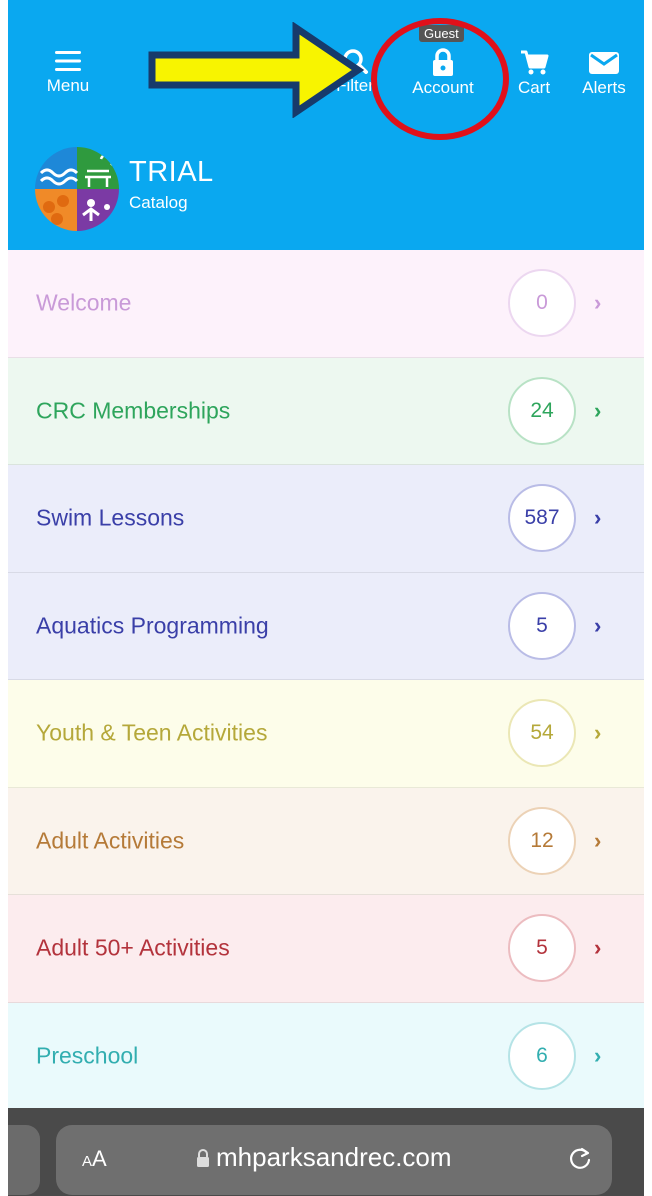  Describe the element at coordinates (84, 302) in the screenshot. I see `category-name: Welcome` at that location.